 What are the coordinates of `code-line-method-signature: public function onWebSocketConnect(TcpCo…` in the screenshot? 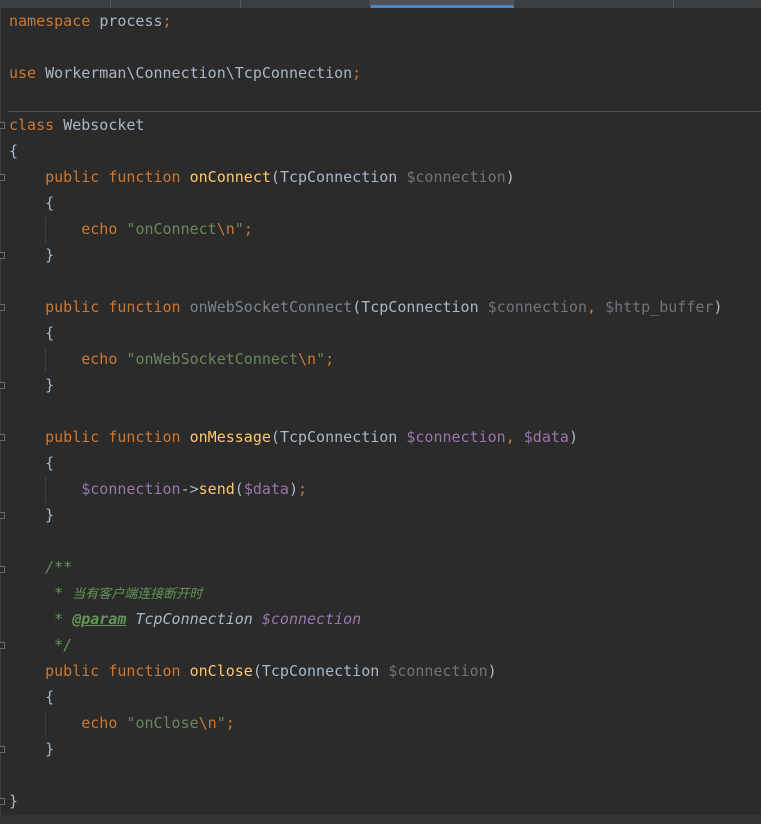 It's located at (365, 307).